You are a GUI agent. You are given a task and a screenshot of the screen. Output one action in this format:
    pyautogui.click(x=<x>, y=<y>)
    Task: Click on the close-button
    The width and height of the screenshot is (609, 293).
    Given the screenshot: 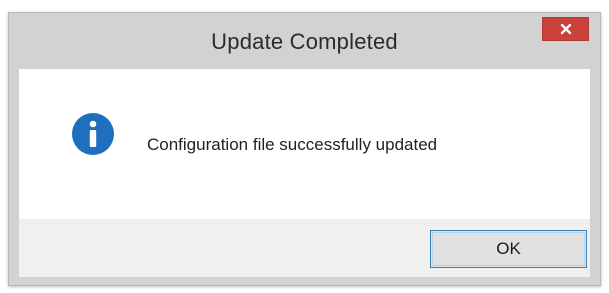 What is the action you would take?
    pyautogui.click(x=565, y=29)
    